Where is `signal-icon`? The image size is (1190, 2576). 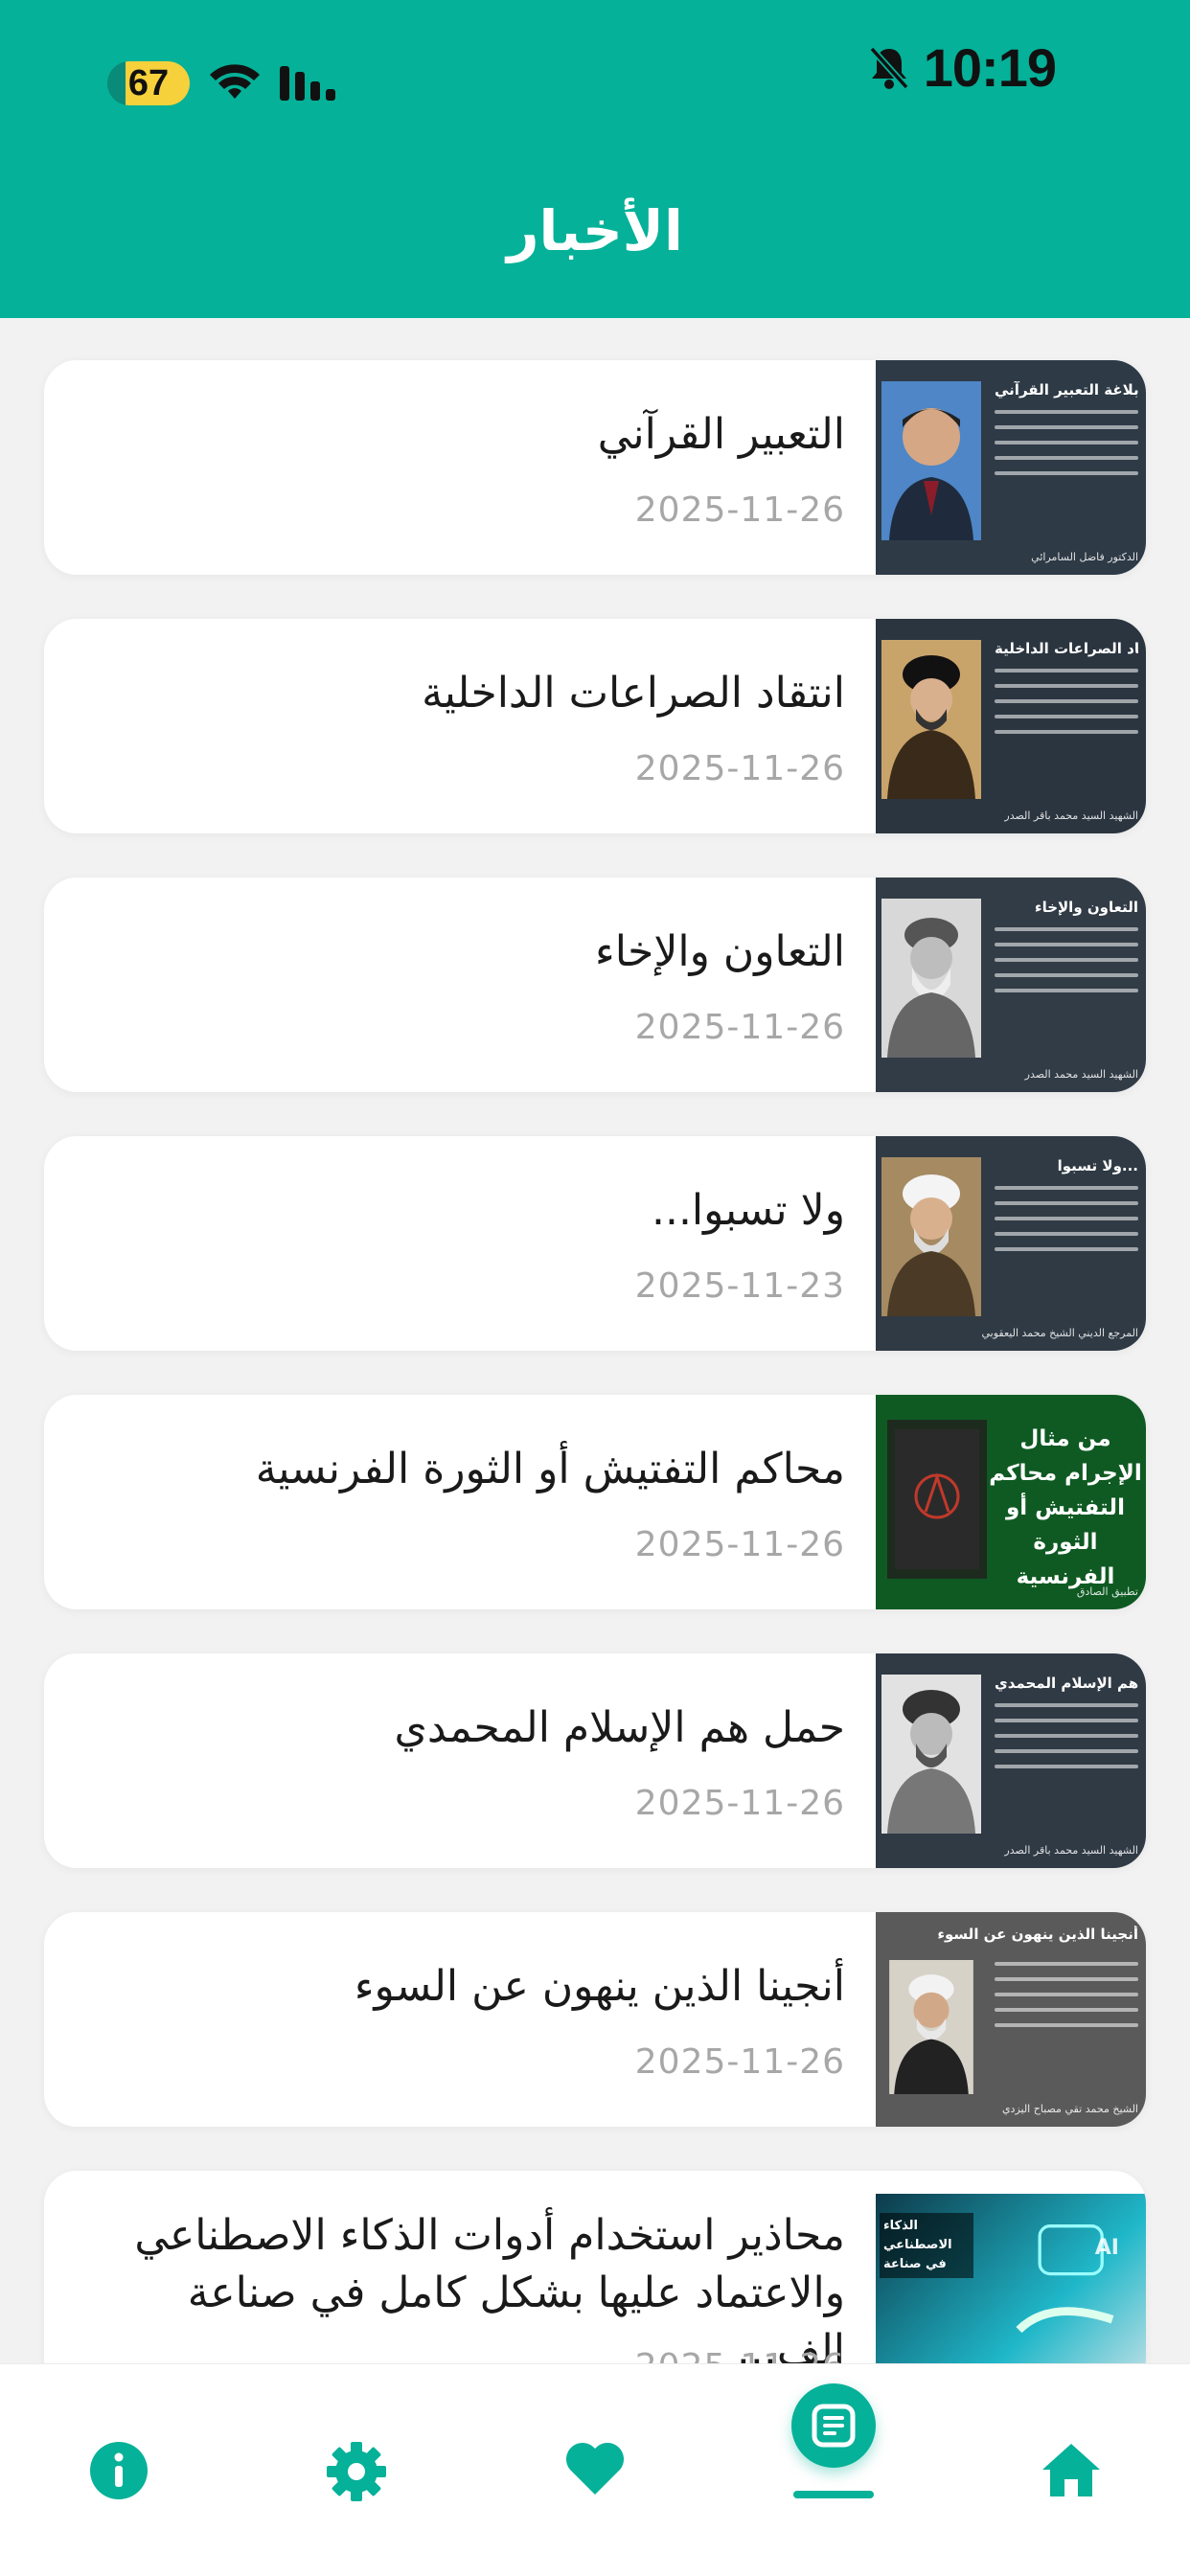
signal-icon is located at coordinates (308, 84).